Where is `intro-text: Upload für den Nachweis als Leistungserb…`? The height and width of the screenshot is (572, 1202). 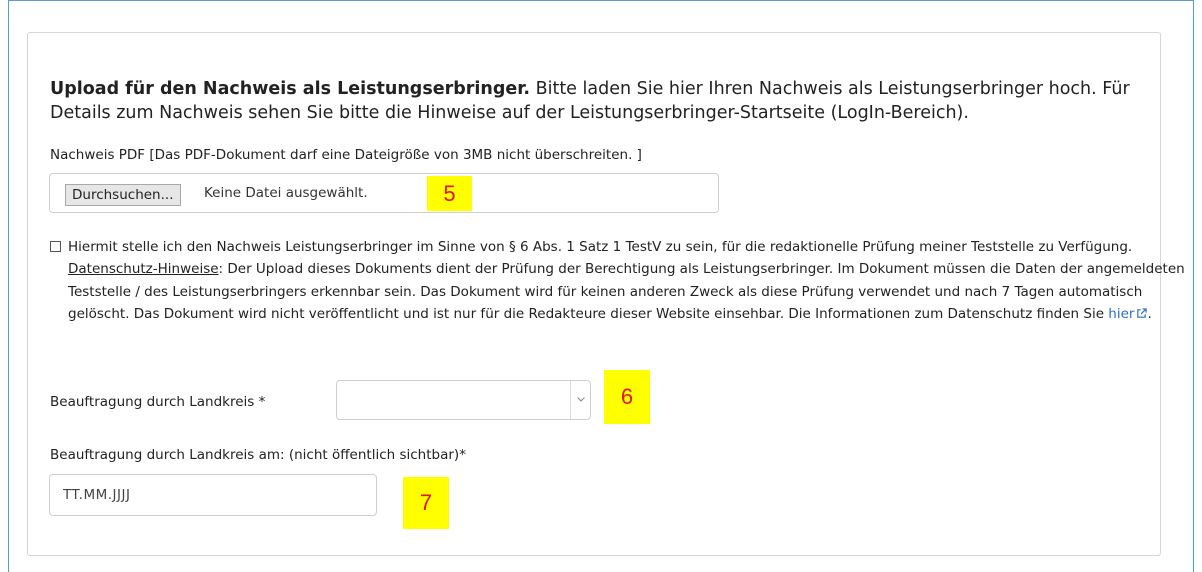 intro-text: Upload für den Nachweis als Leistungserb… is located at coordinates (610, 101).